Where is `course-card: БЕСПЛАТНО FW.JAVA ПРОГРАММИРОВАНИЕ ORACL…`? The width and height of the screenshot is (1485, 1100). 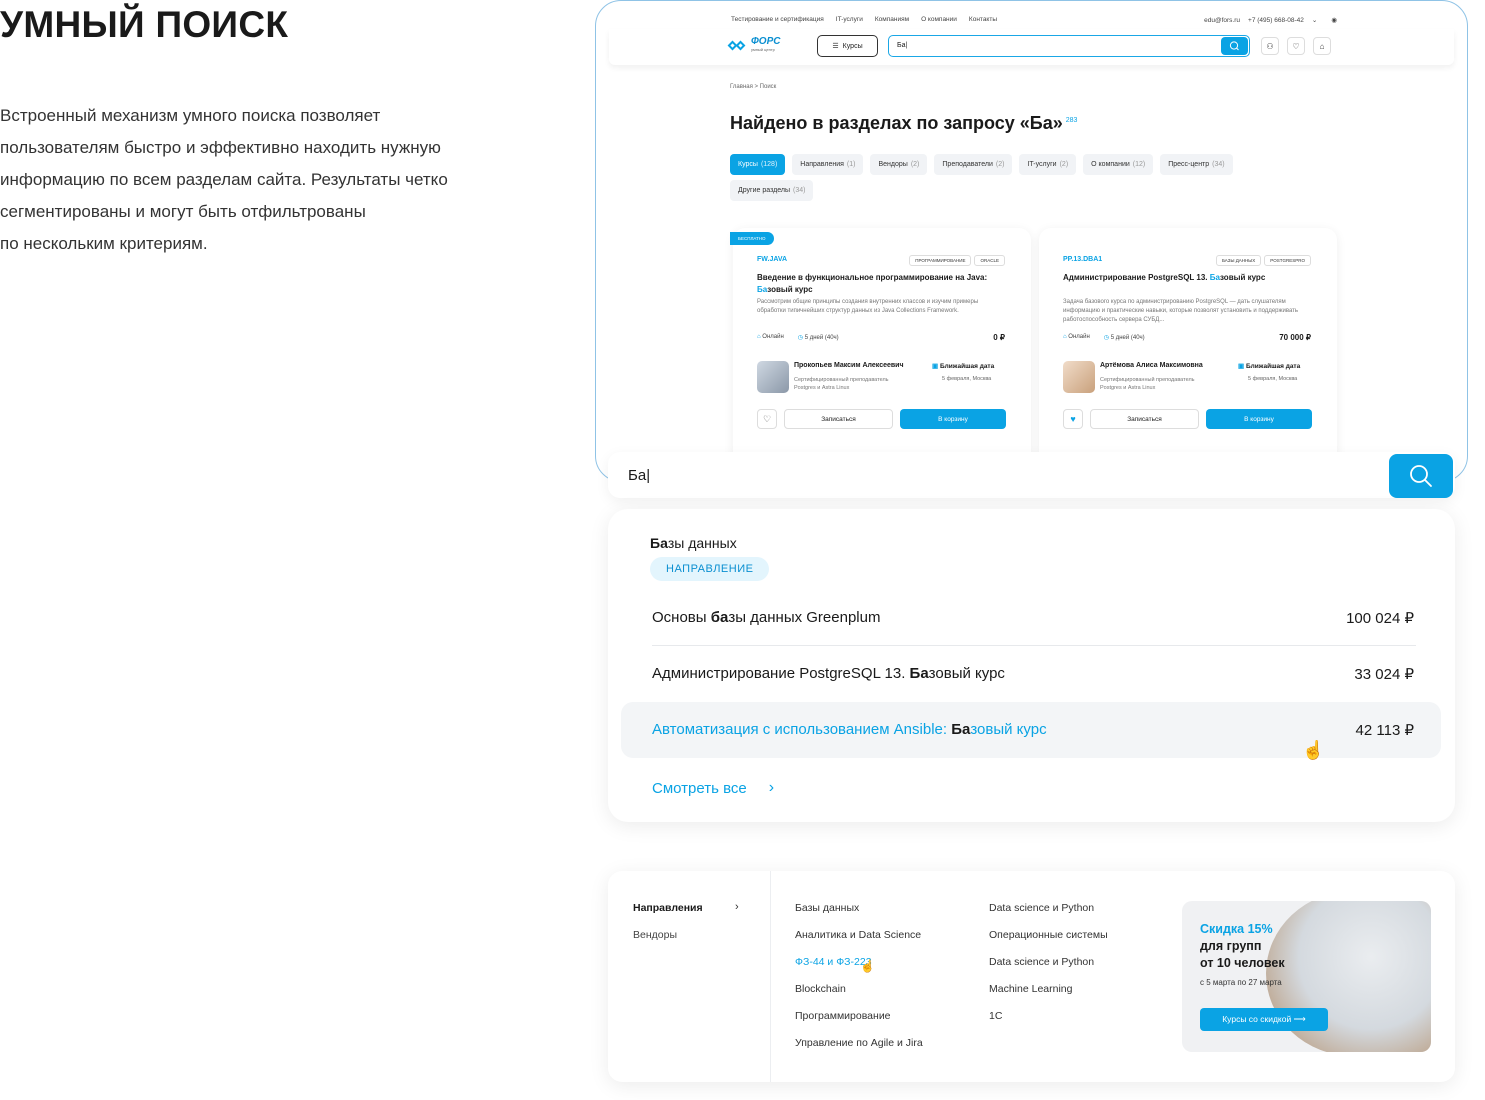
course-card: БЕСПЛАТНО FW.JAVA ПРОГРАММИРОВАНИЕ ORACL… is located at coordinates (880, 348).